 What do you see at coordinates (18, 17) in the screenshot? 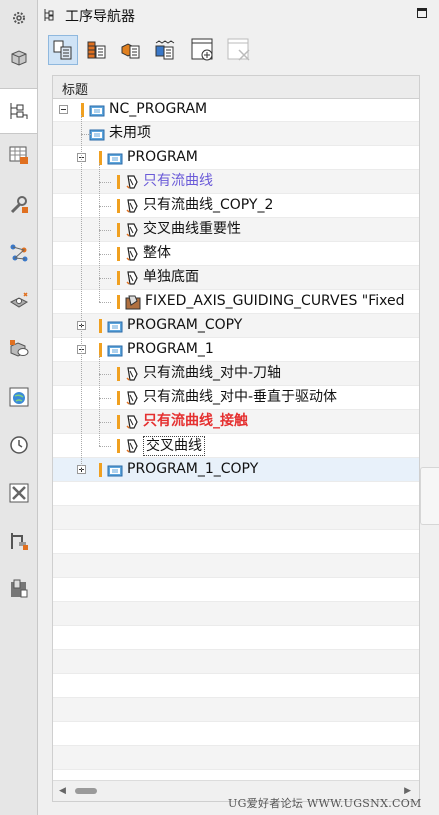
I see `settings-icon` at bounding box center [18, 17].